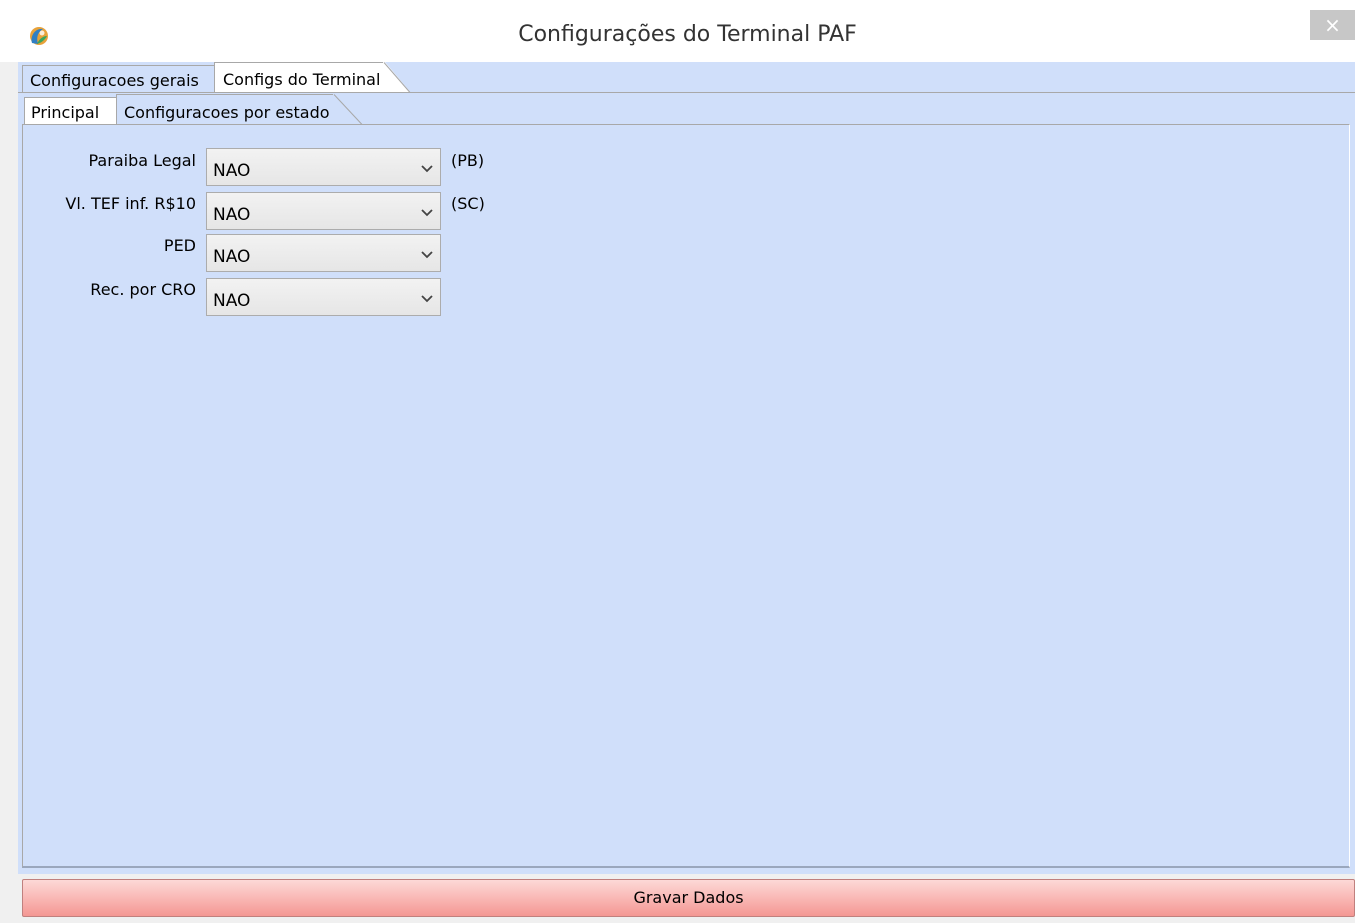 The width and height of the screenshot is (1355, 923). I want to click on tab-principal: Principal, so click(70, 111).